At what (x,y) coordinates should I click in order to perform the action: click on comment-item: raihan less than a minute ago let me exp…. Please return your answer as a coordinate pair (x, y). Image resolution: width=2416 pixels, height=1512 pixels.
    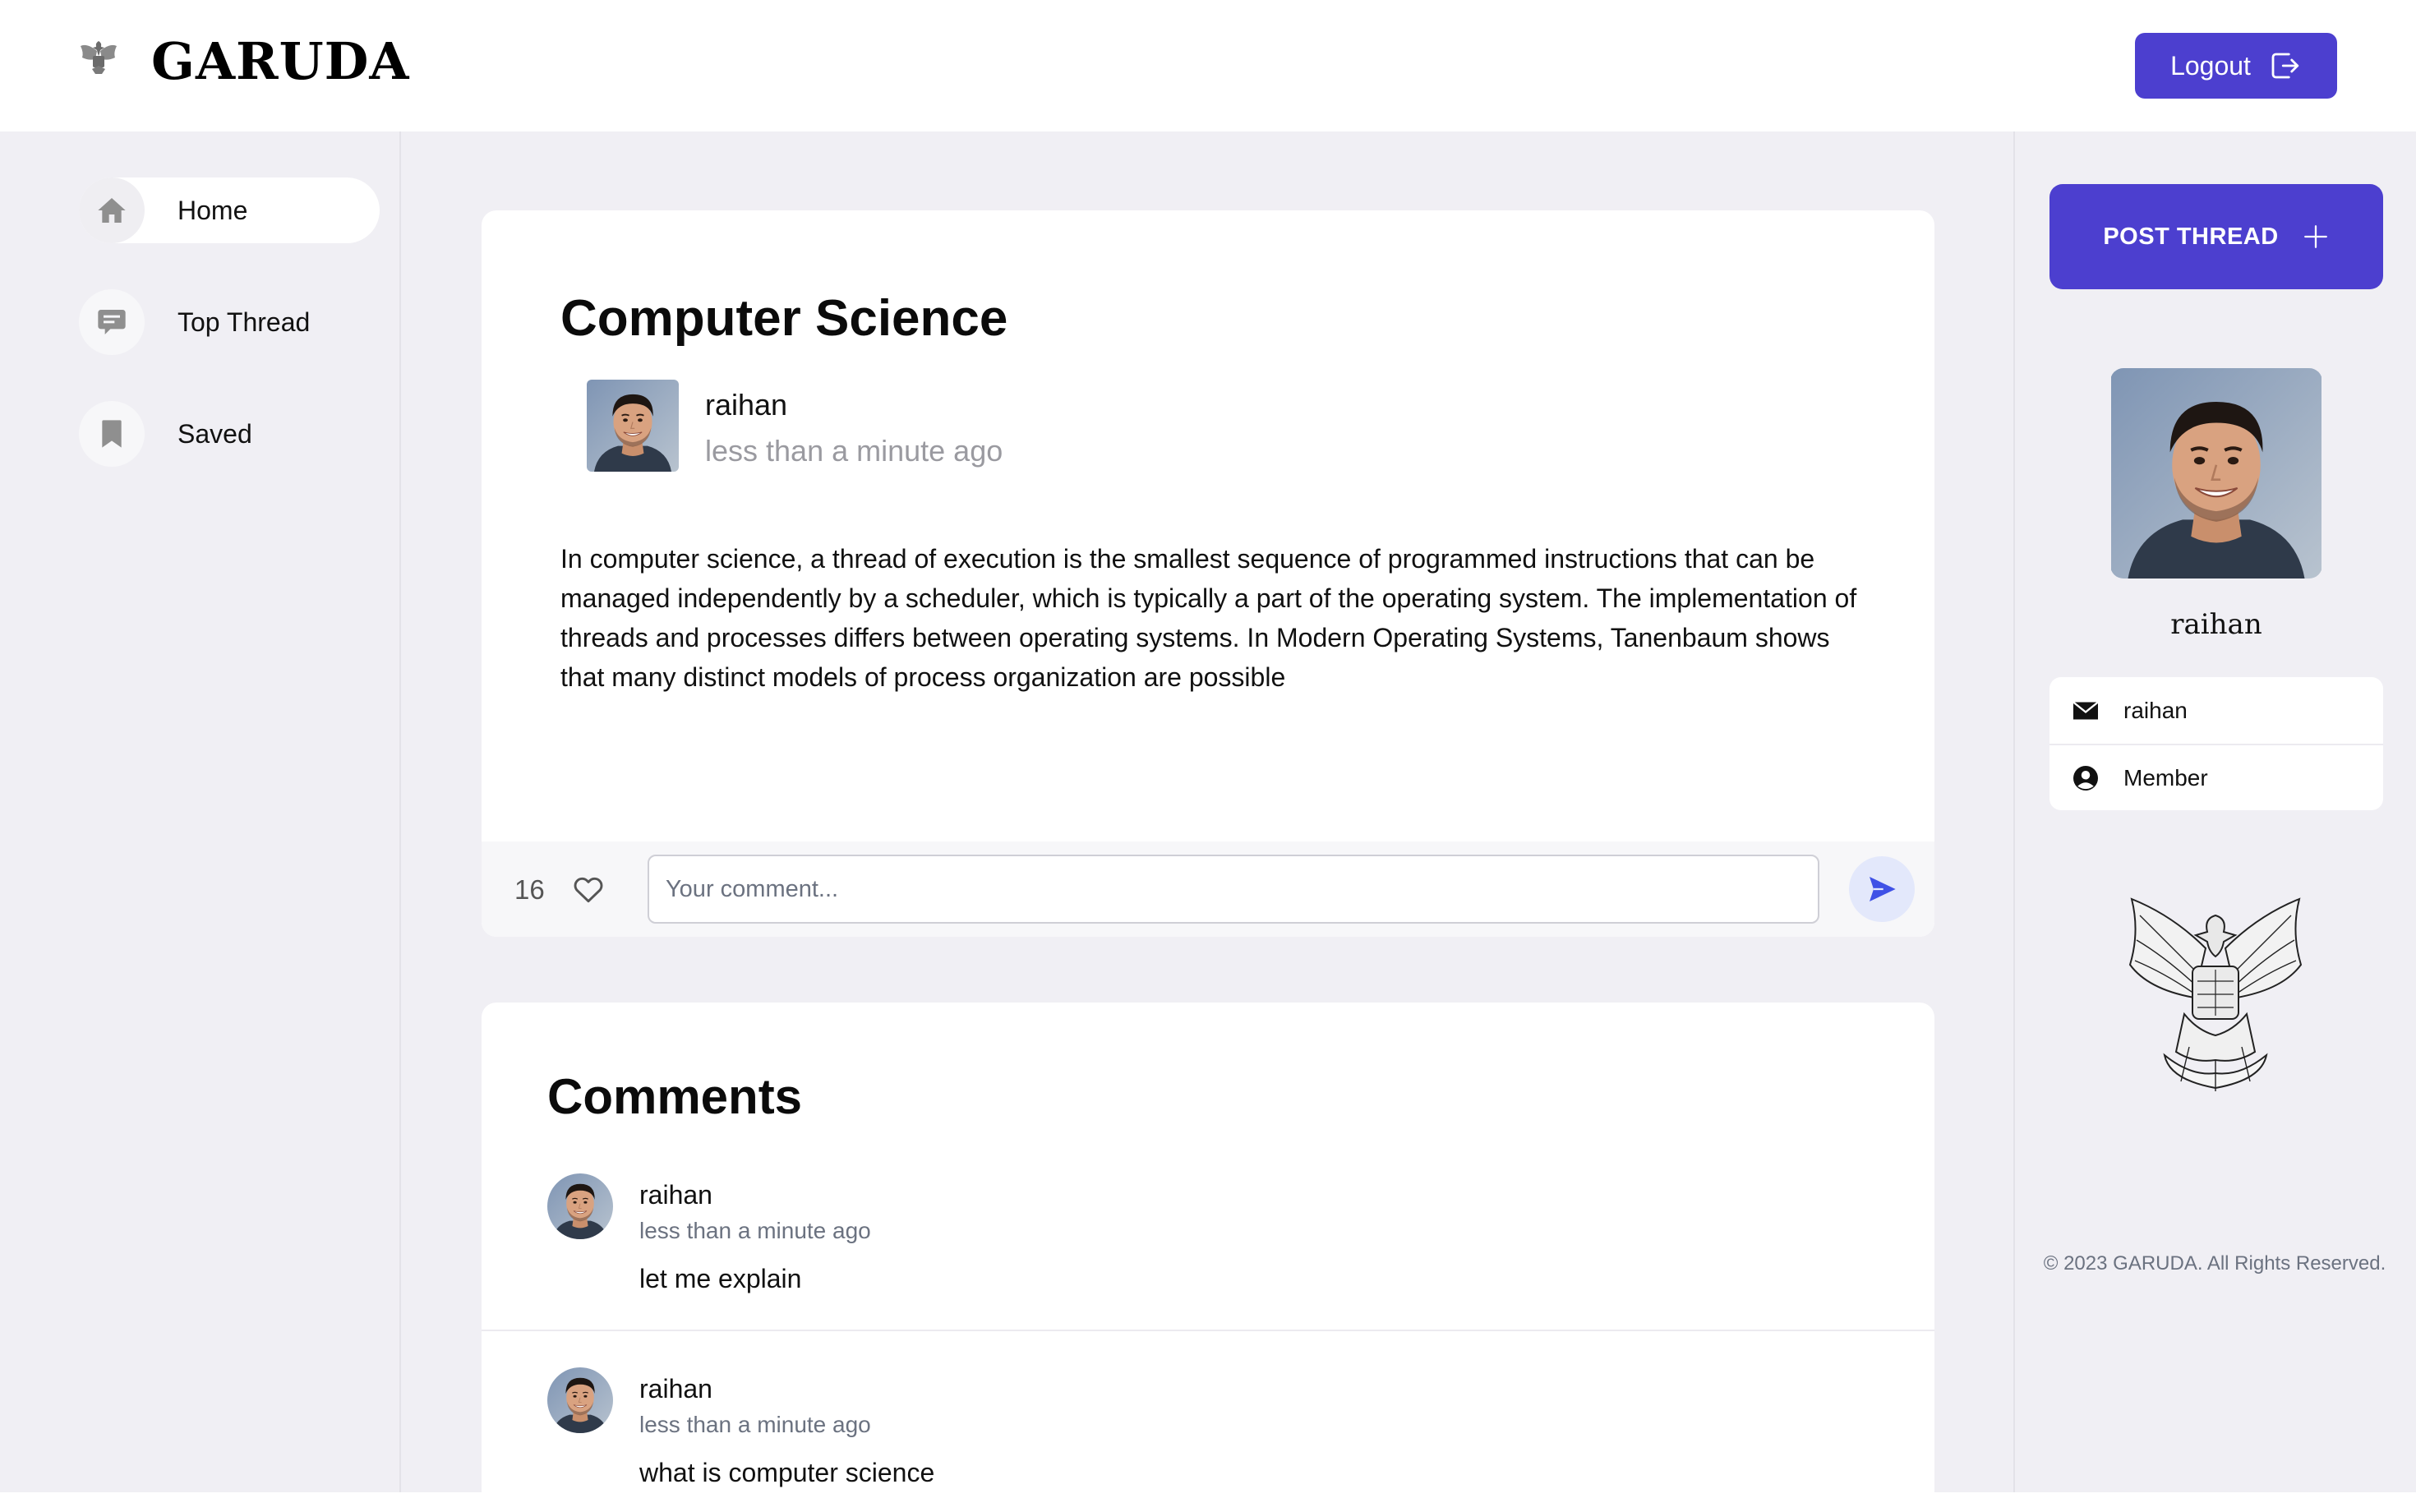
    Looking at the image, I should click on (1208, 1270).